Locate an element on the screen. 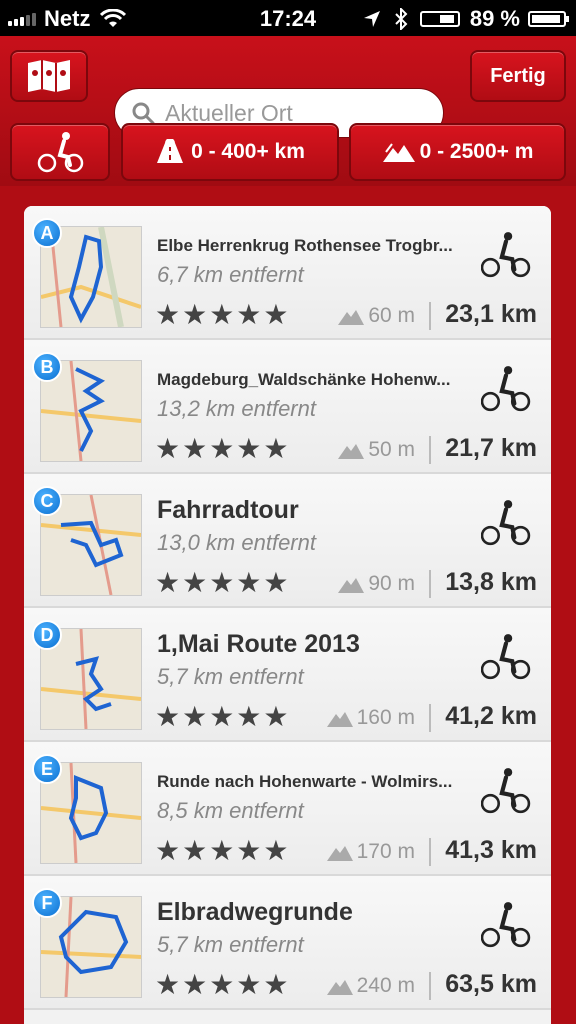 The height and width of the screenshot is (1024, 576). elevation-info: 170 m is located at coordinates (370, 852).